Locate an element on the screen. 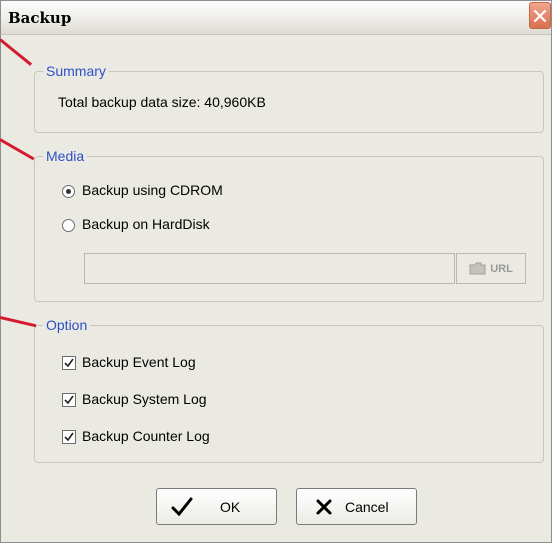  title-bar: Backup is located at coordinates (276, 18).